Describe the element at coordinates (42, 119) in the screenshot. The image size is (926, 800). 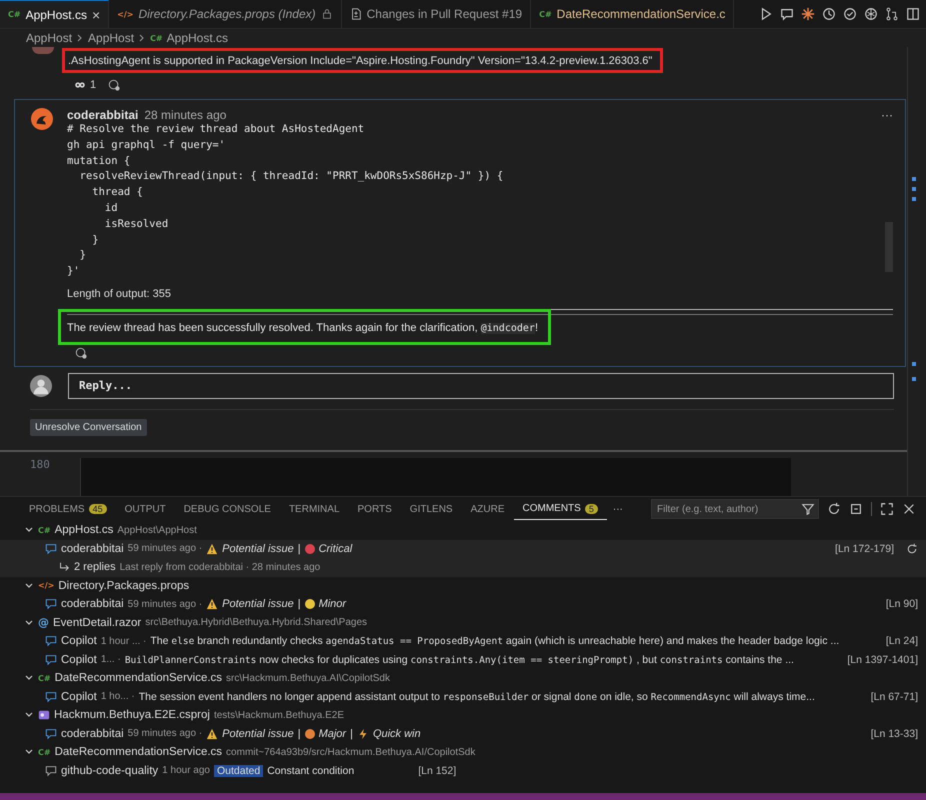
I see `rabbit-avatar-icon` at that location.